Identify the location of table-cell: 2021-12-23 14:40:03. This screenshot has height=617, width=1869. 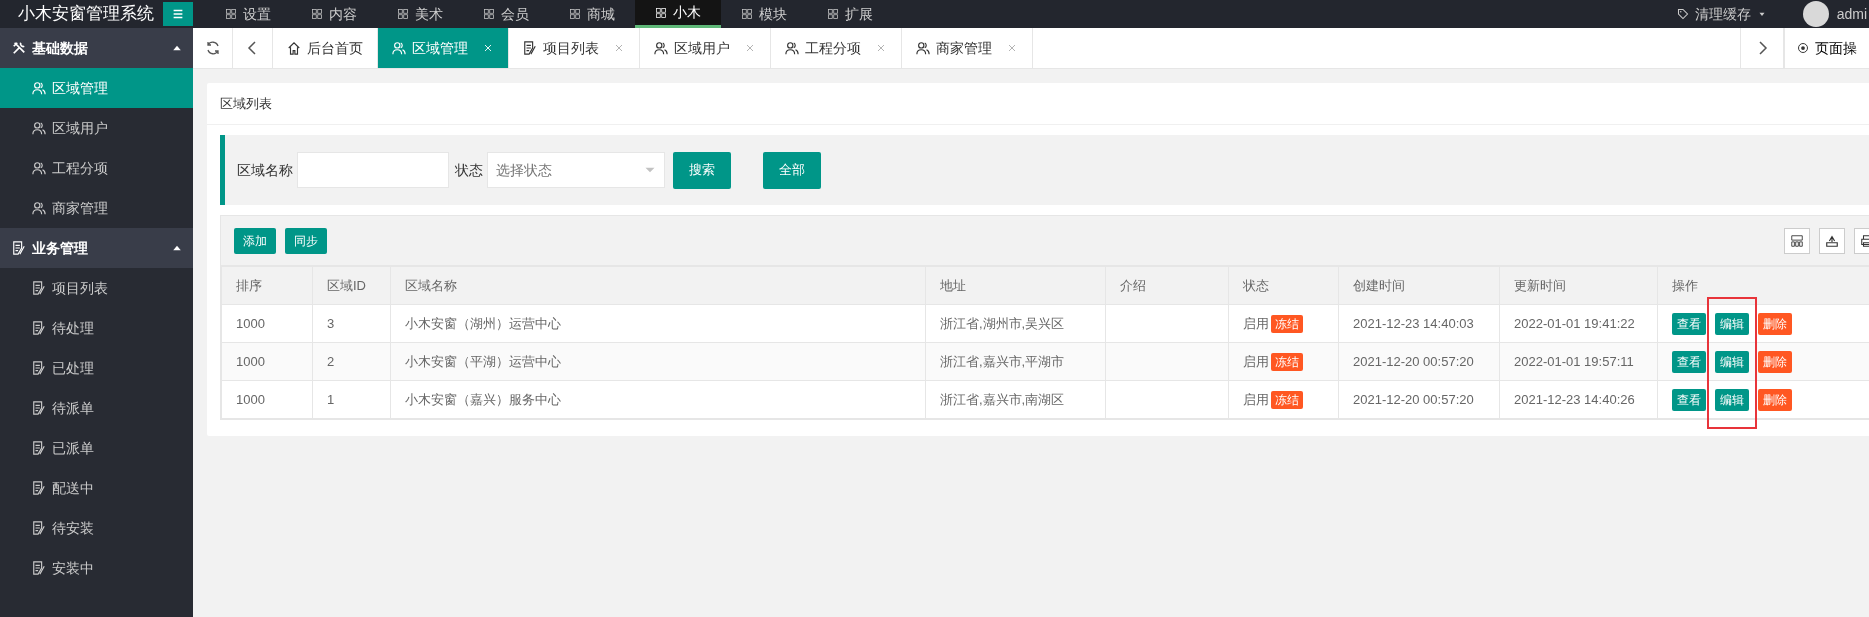
(1419, 323).